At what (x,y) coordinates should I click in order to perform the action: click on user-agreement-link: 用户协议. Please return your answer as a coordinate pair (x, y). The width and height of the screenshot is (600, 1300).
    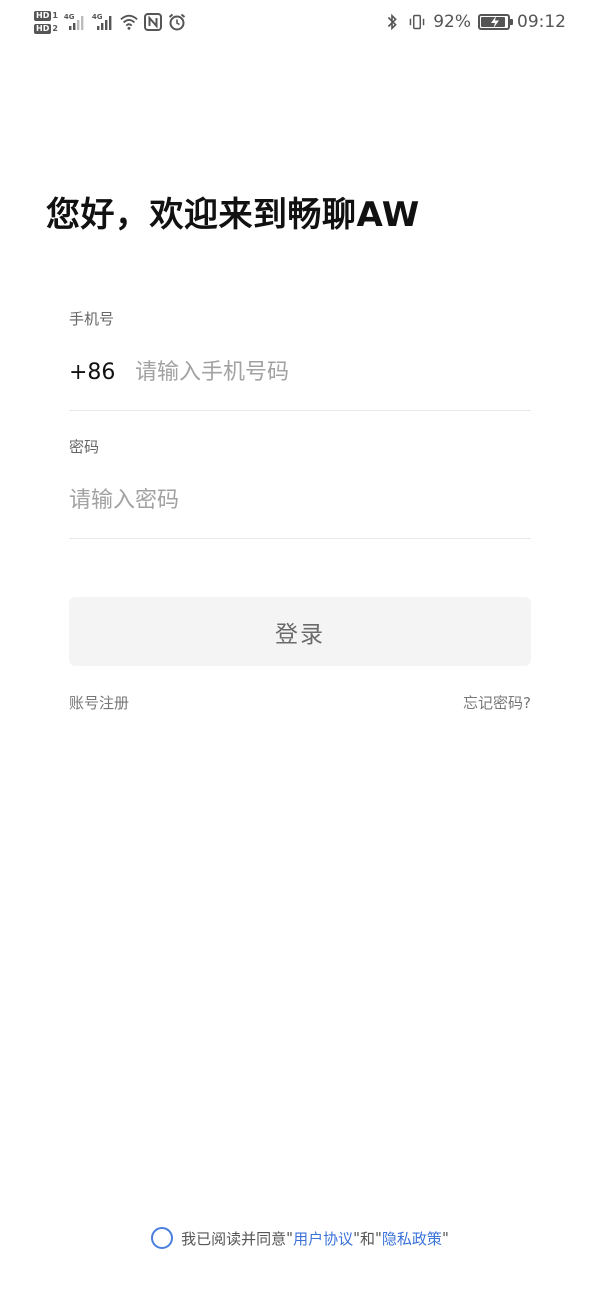
    Looking at the image, I should click on (323, 1238).